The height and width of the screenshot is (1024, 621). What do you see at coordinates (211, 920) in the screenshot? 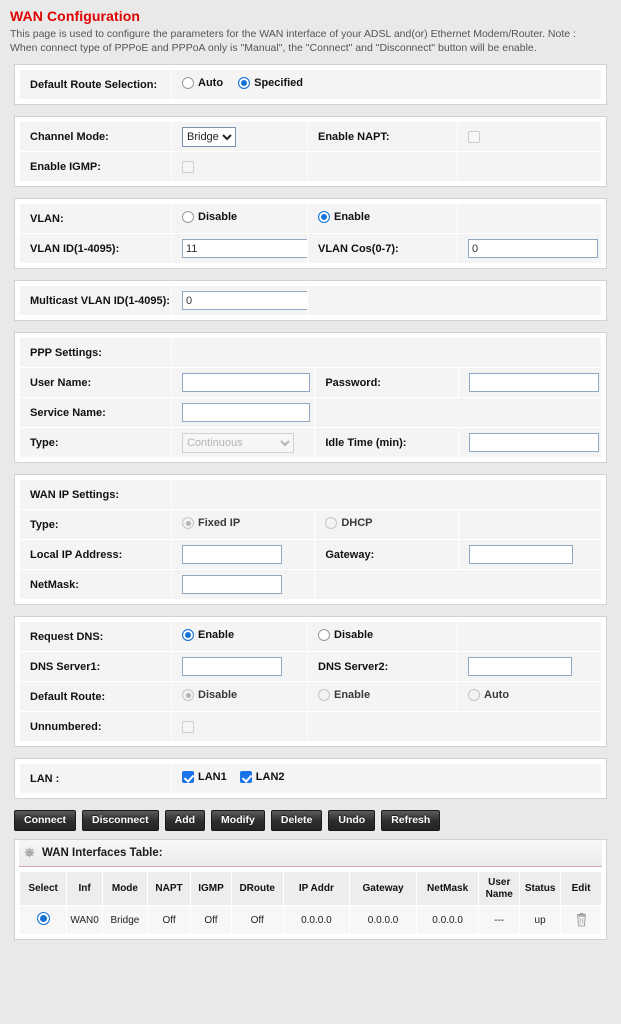
I see `cell-igmp: Off` at bounding box center [211, 920].